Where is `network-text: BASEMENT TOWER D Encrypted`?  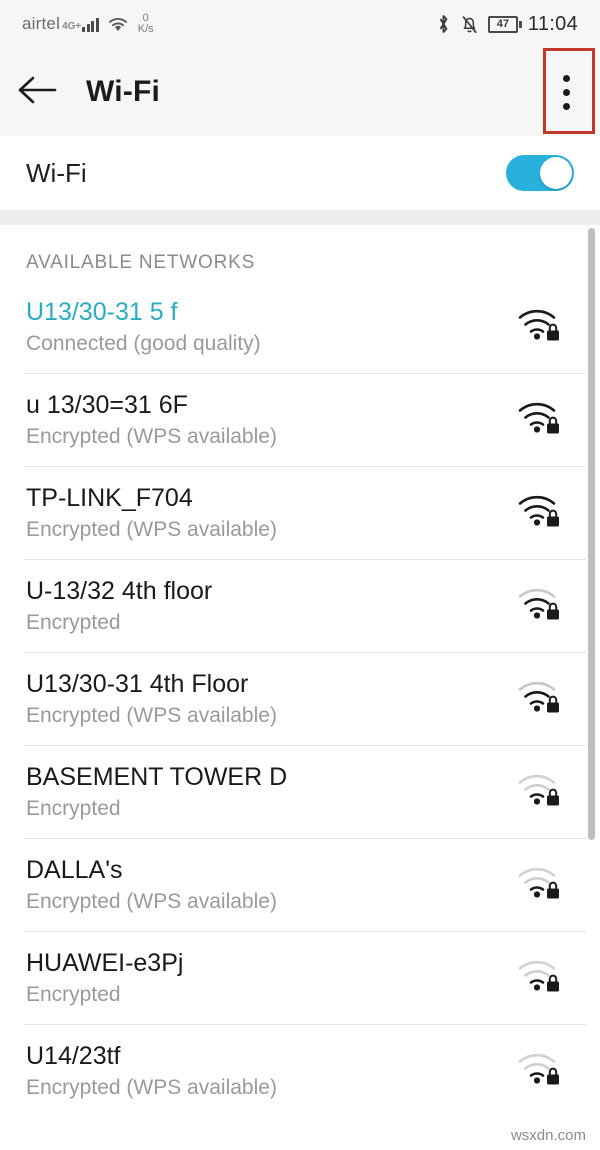
network-text: BASEMENT TOWER D Encrypted is located at coordinates (156, 792).